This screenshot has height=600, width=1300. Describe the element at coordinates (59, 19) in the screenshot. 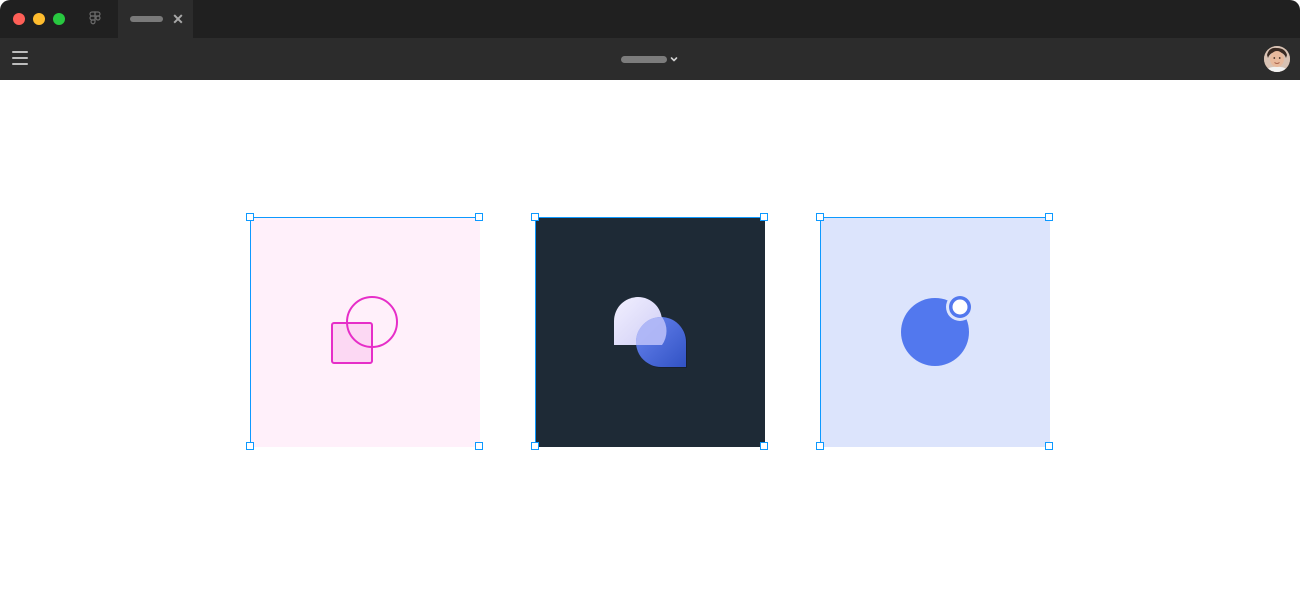

I see `window-maximize-button` at that location.